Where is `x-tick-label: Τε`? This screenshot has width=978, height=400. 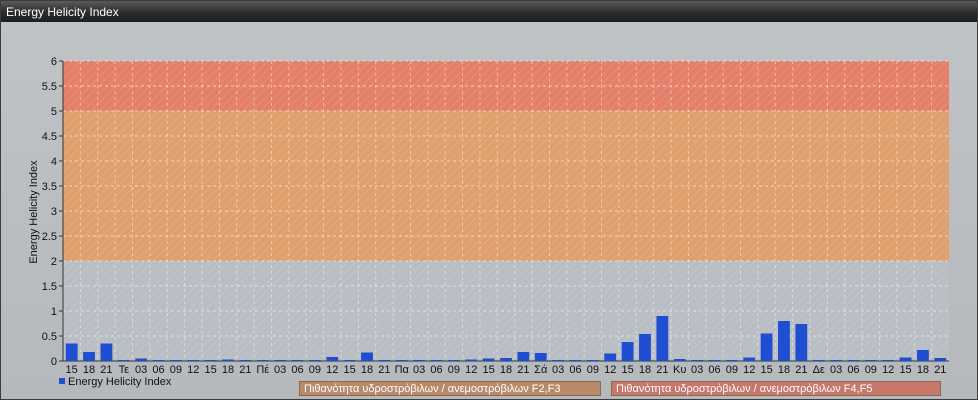 x-tick-label: Τε is located at coordinates (124, 370).